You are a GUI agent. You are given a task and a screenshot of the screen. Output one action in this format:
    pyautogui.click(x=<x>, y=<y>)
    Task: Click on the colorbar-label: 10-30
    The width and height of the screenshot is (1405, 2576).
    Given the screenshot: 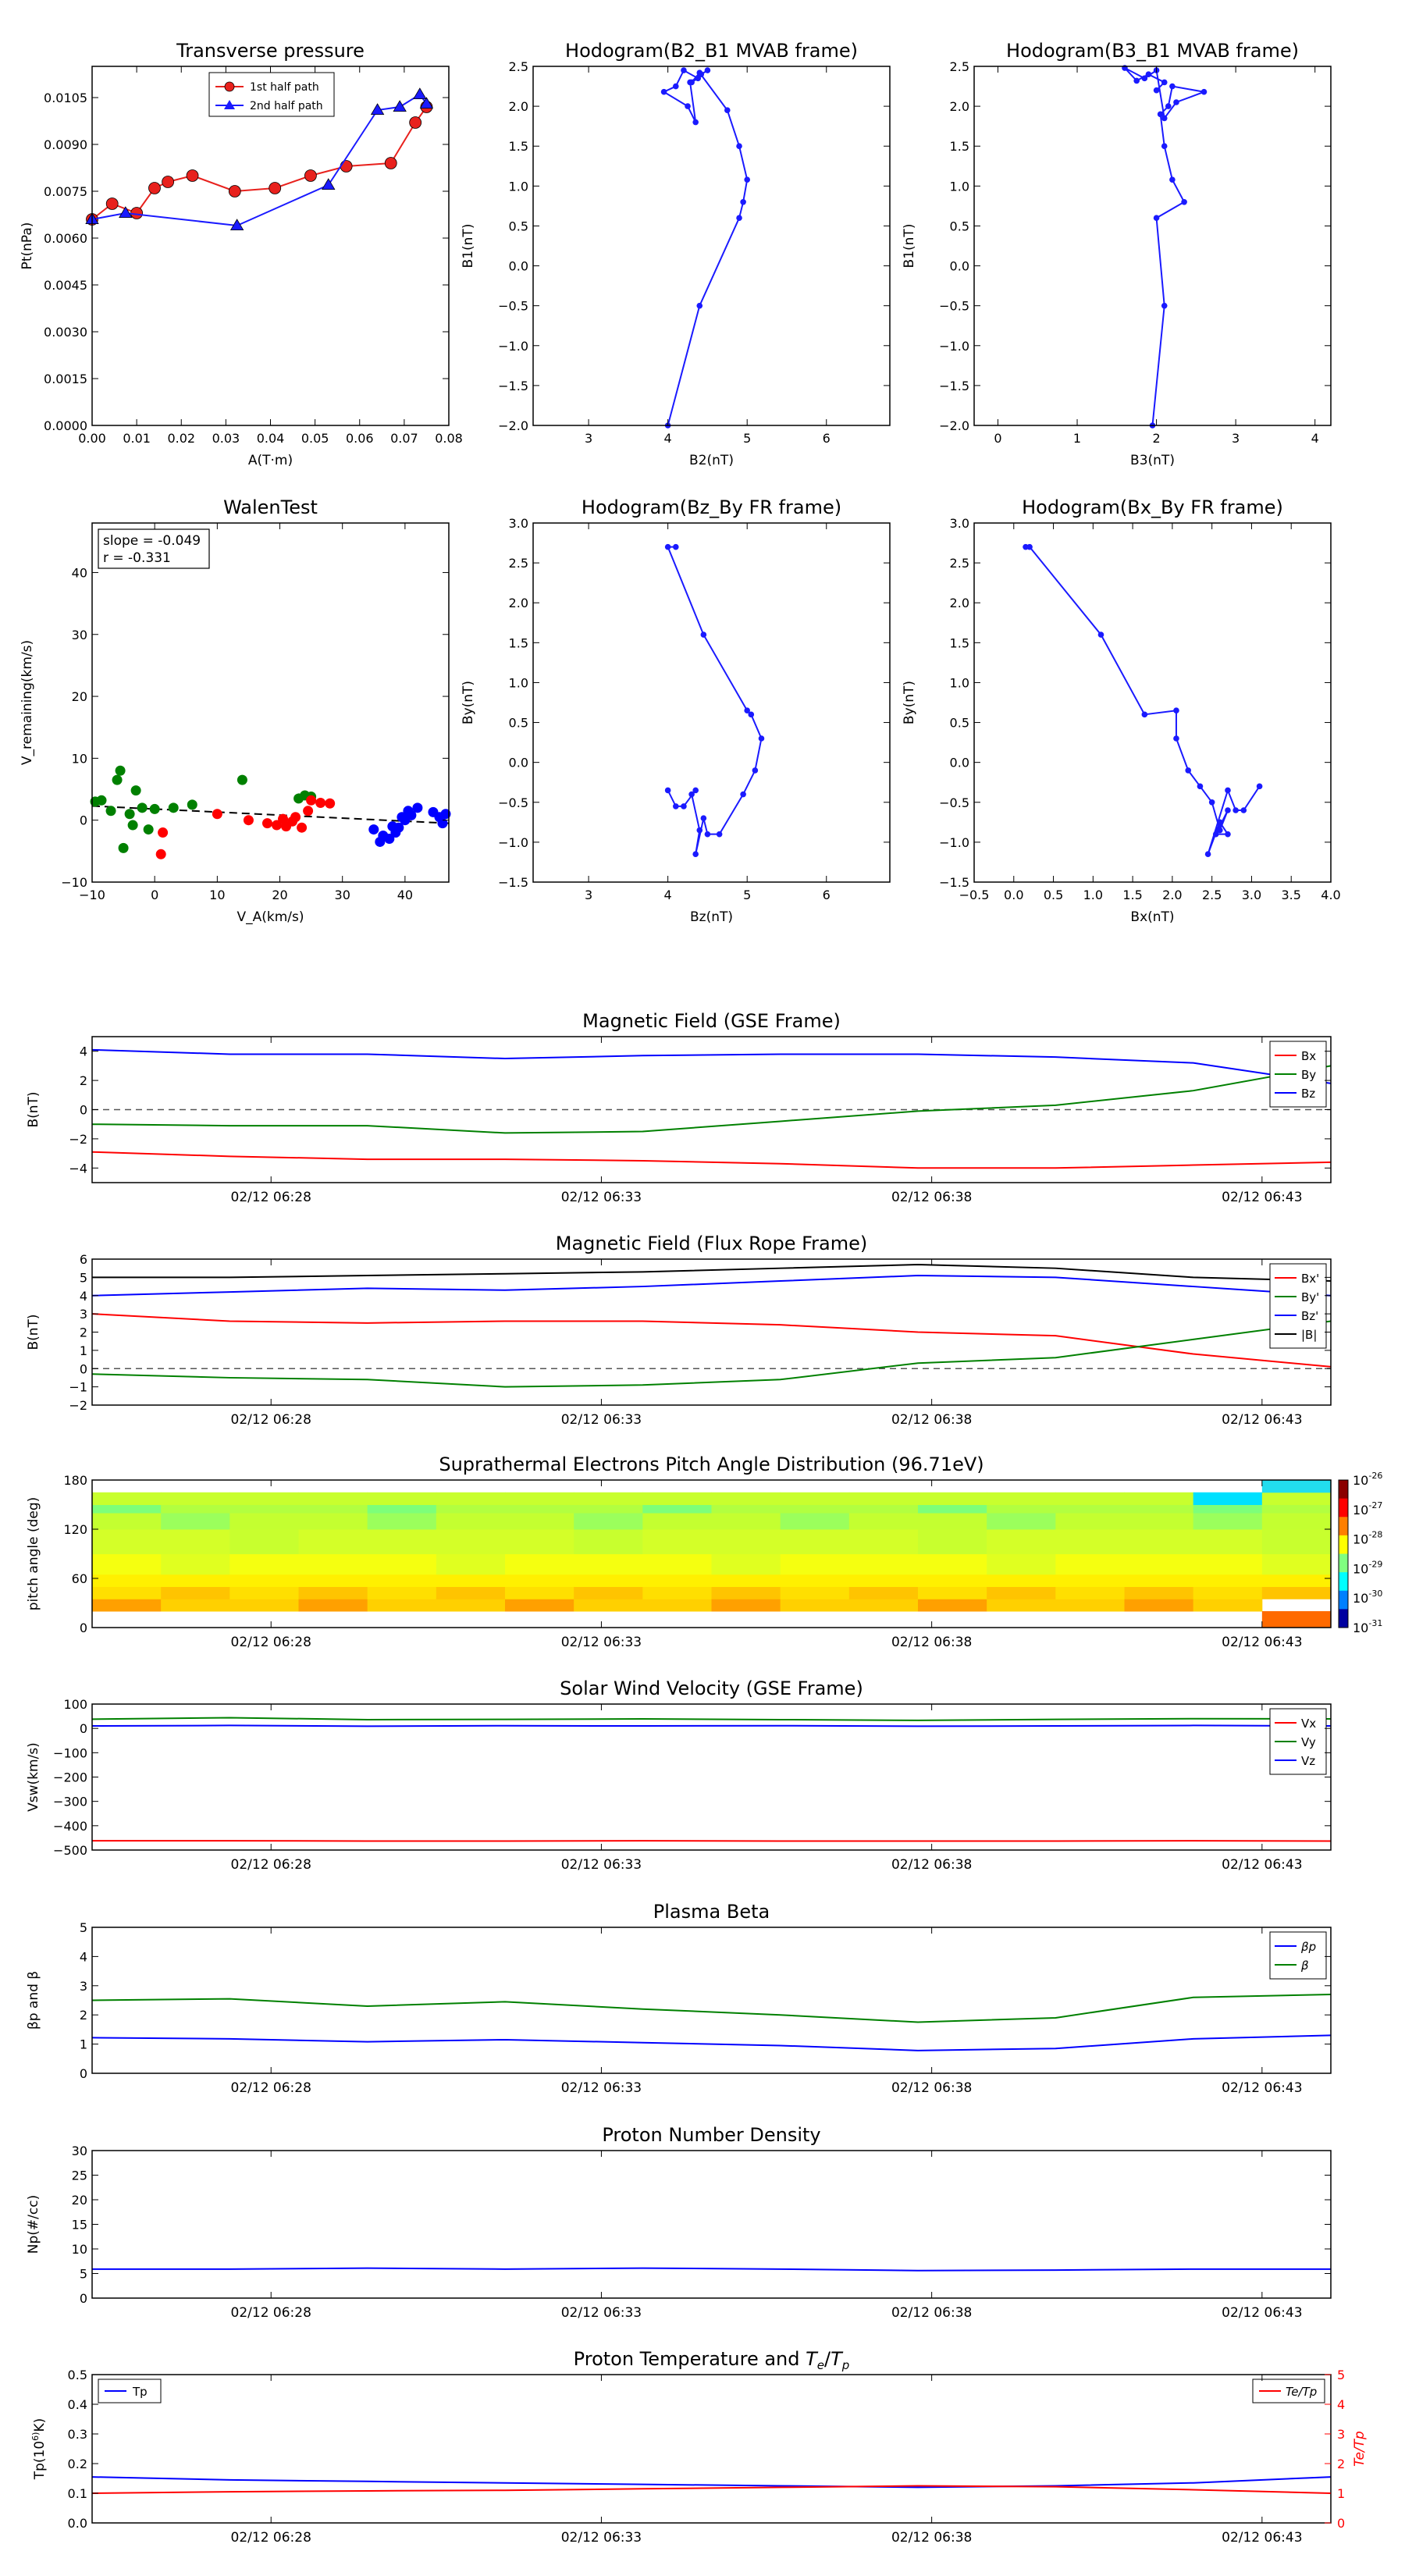 What is the action you would take?
    pyautogui.click(x=1367, y=1597)
    